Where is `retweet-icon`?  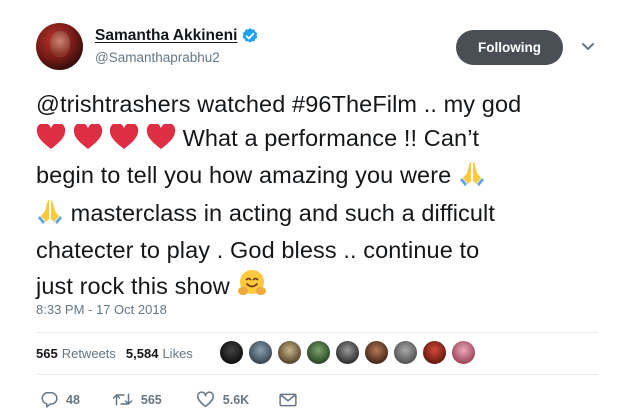
retweet-icon is located at coordinates (122, 399).